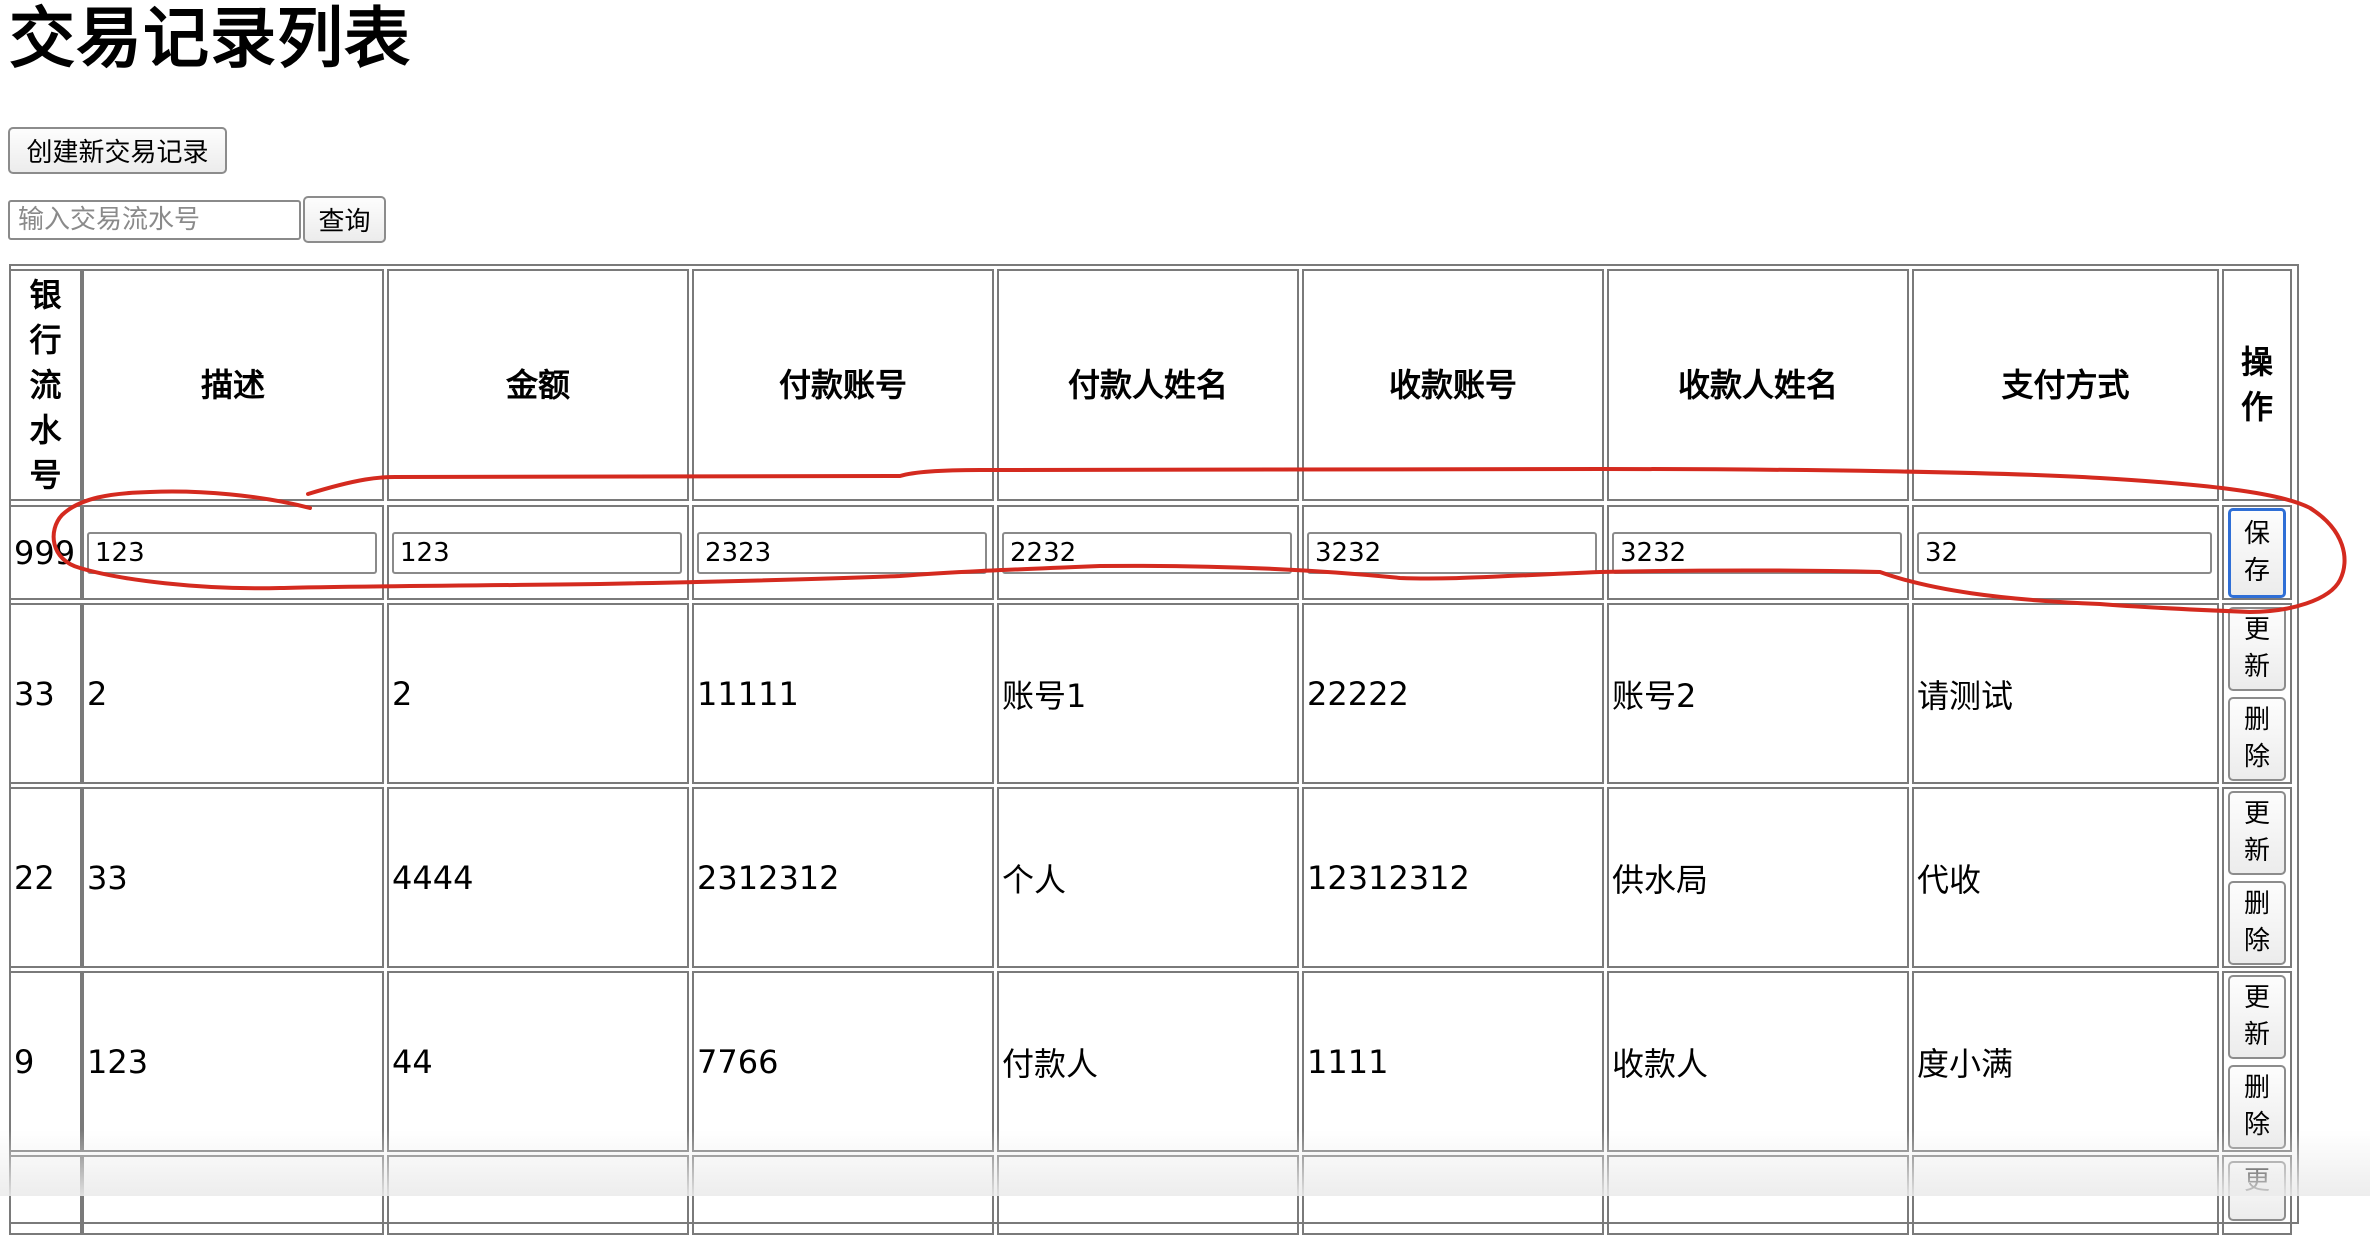  I want to click on save-button: 保存, so click(2257, 552).